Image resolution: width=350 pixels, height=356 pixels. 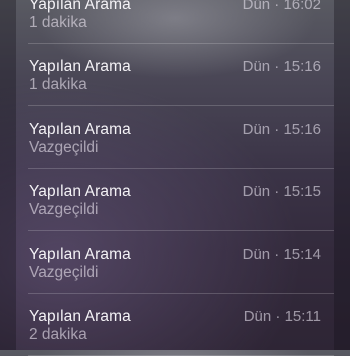 I want to click on right-edge-shade, so click(x=342, y=175).